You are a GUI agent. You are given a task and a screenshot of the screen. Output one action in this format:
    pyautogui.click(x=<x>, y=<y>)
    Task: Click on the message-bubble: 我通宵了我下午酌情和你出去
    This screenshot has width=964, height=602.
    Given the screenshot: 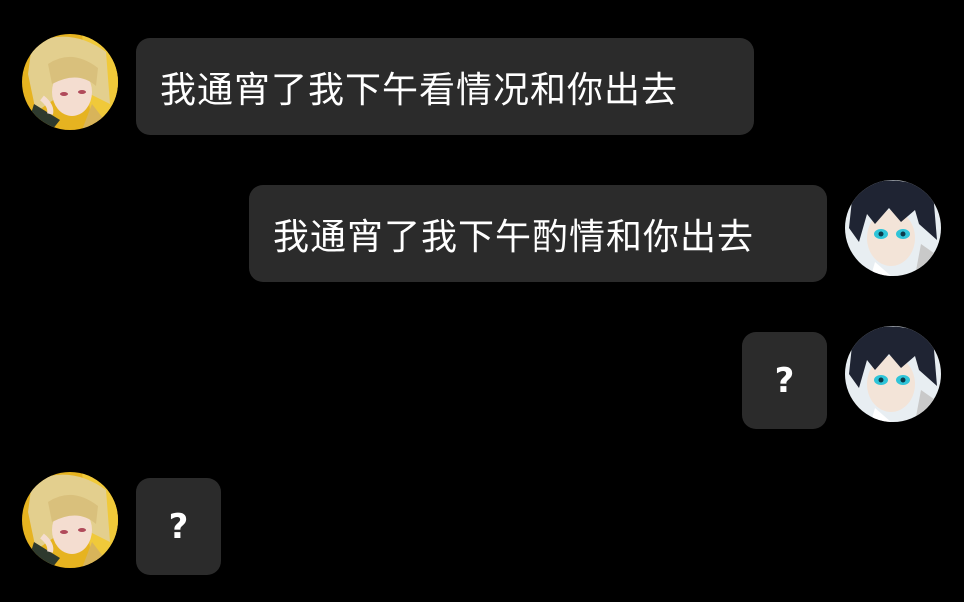 What is the action you would take?
    pyautogui.click(x=538, y=233)
    